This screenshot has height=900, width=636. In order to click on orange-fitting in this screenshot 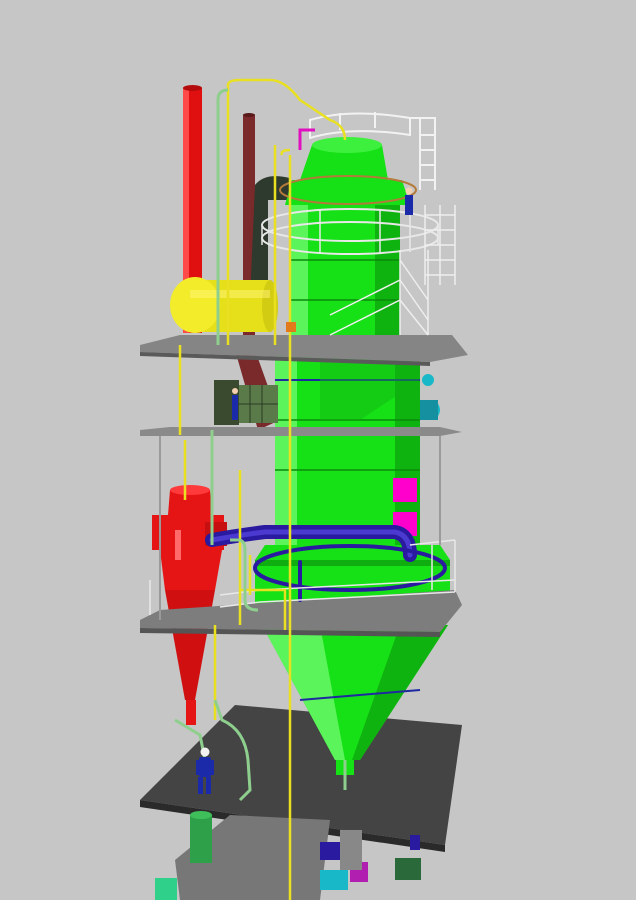, I will do `click(291, 327)`.